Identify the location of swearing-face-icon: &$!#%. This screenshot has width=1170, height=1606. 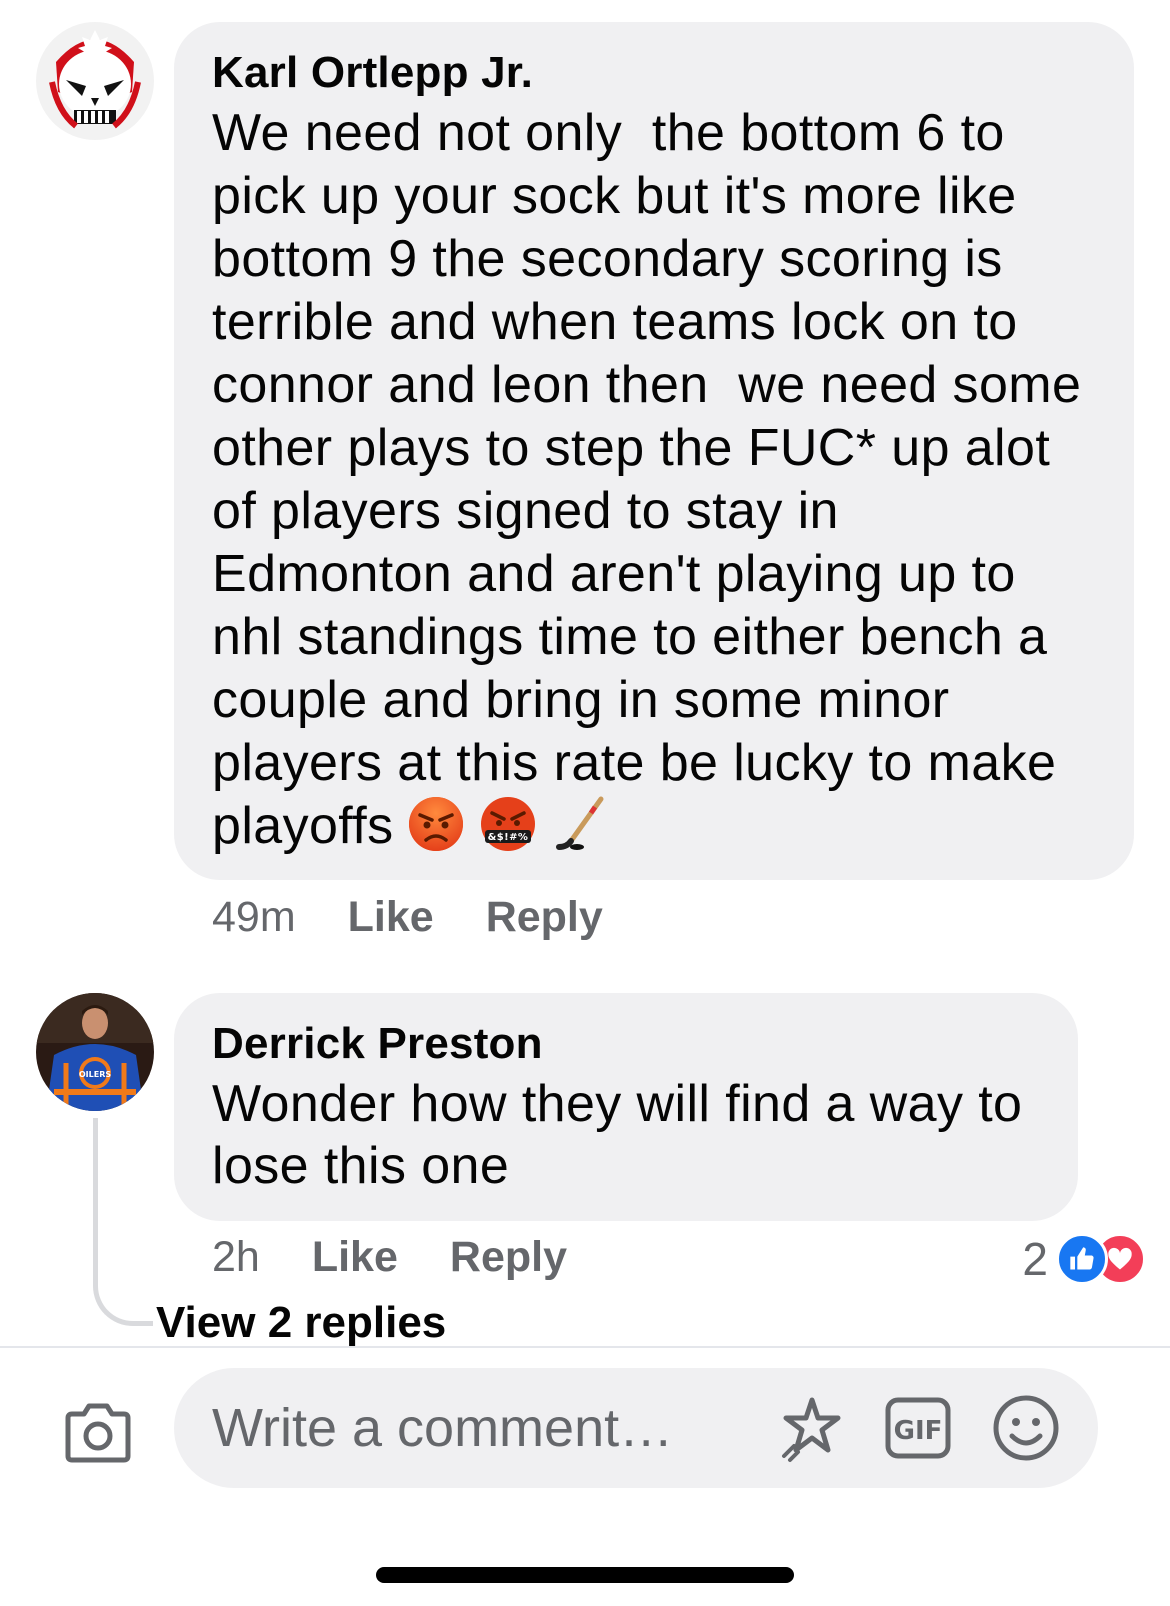
(508, 824).